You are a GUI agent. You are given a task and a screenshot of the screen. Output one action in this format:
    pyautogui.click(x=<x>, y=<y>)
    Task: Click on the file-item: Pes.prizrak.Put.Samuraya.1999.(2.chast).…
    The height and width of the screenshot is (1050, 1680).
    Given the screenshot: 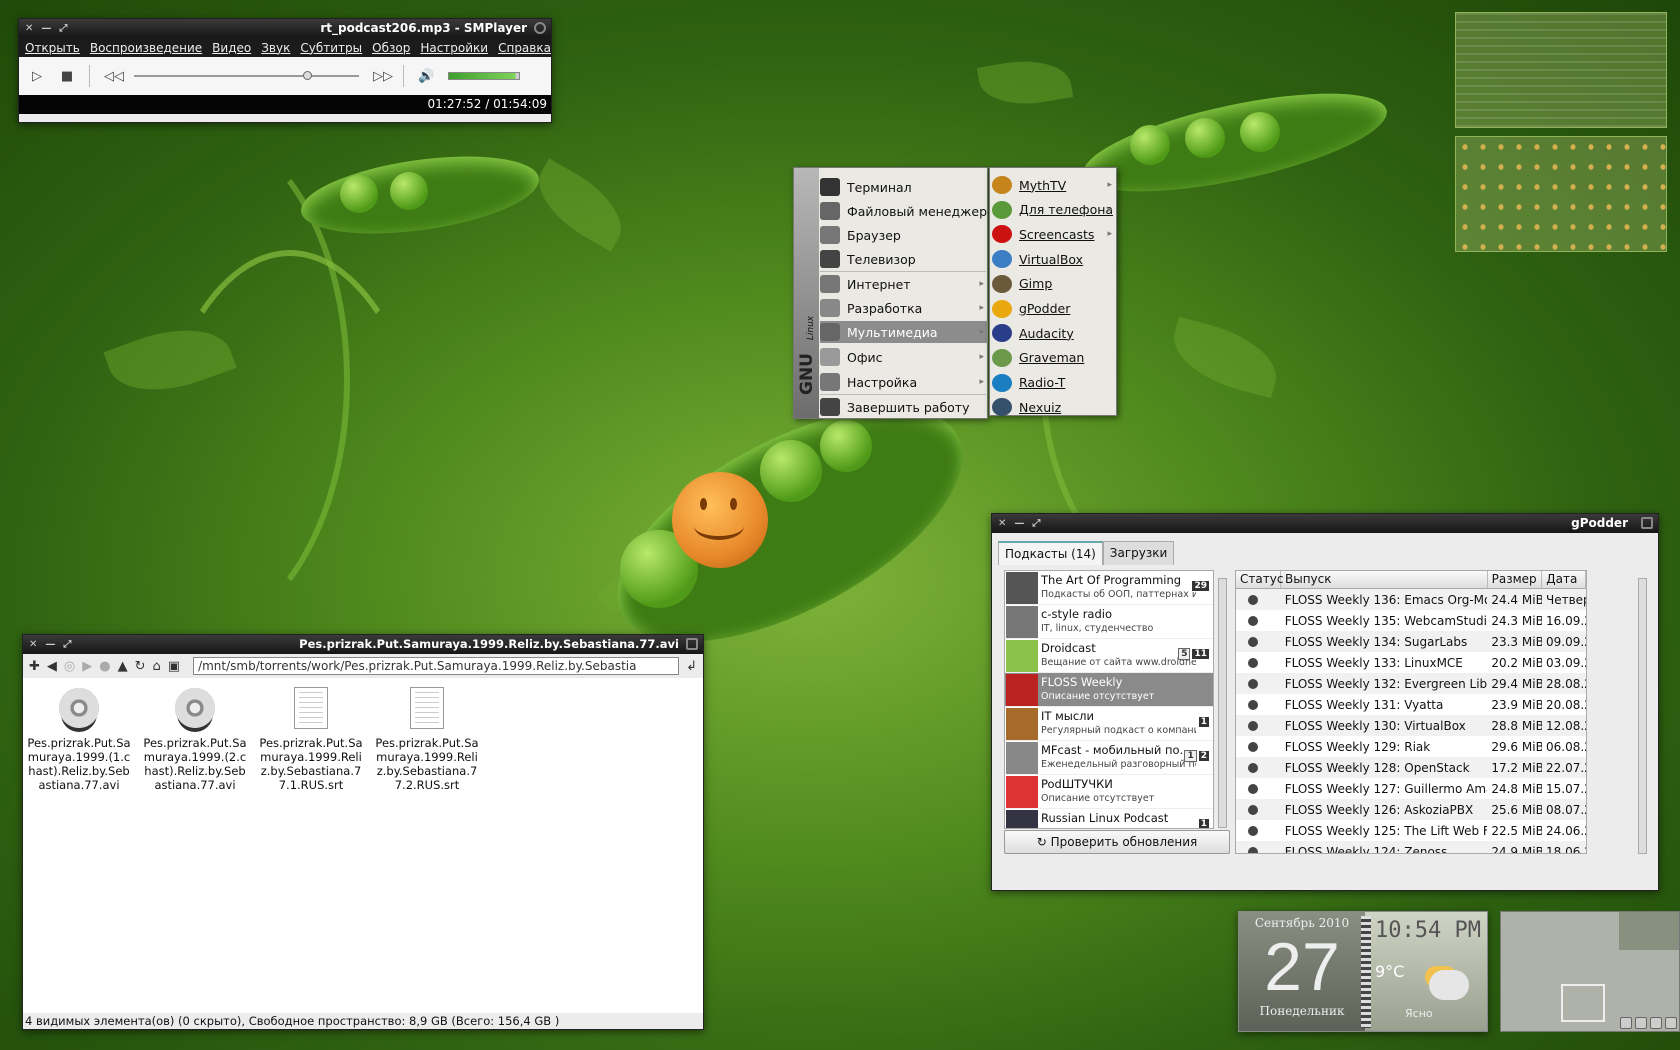 What is the action you would take?
    pyautogui.click(x=195, y=739)
    